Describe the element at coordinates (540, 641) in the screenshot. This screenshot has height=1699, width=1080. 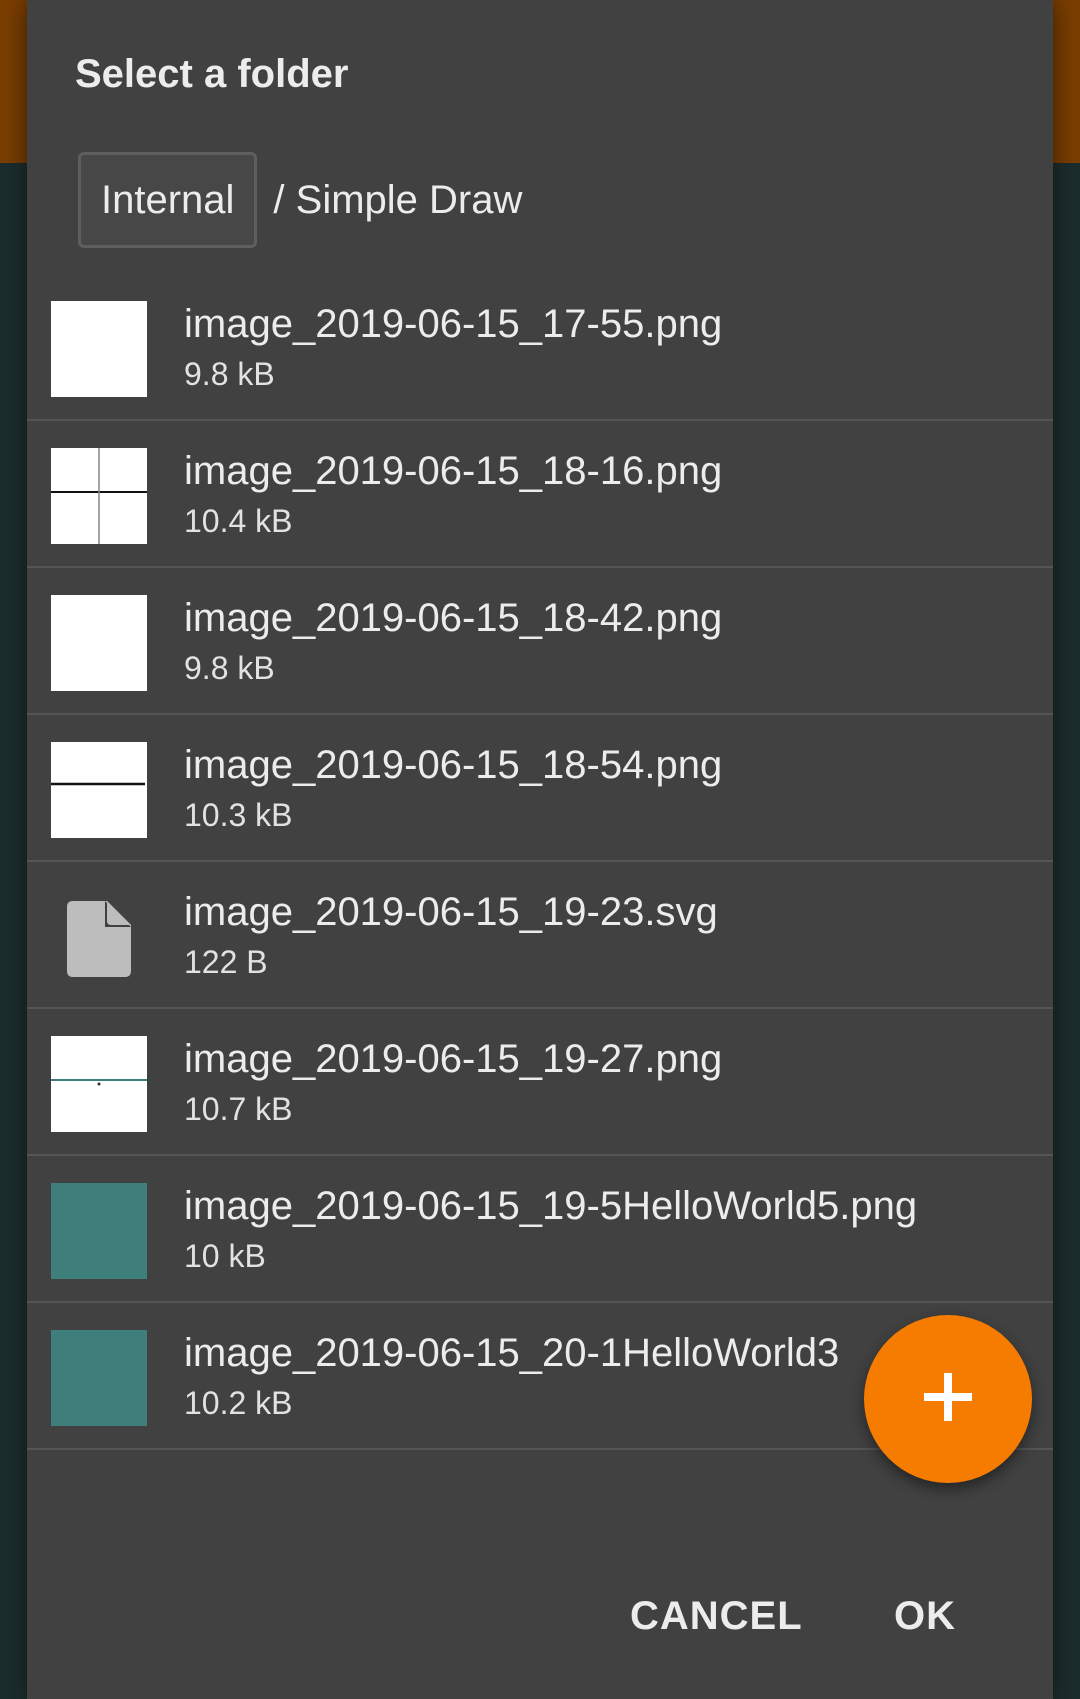
I see `file-row: image_2019-06-15_18-42.png 9.8 kB` at that location.